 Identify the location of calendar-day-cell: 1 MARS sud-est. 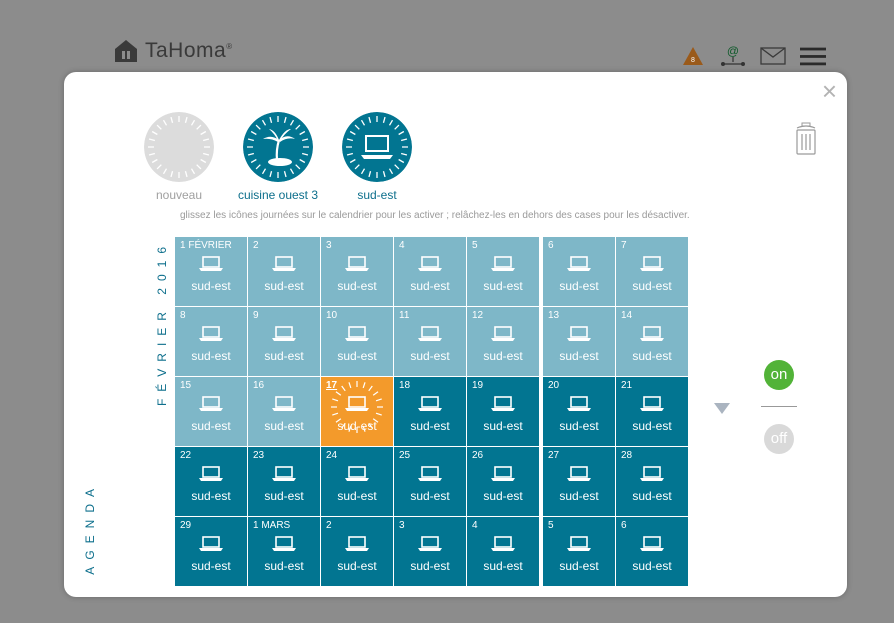
(284, 551).